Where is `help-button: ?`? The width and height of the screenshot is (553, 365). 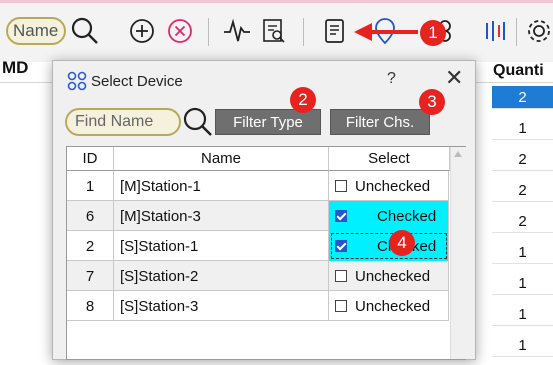 help-button: ? is located at coordinates (391, 79).